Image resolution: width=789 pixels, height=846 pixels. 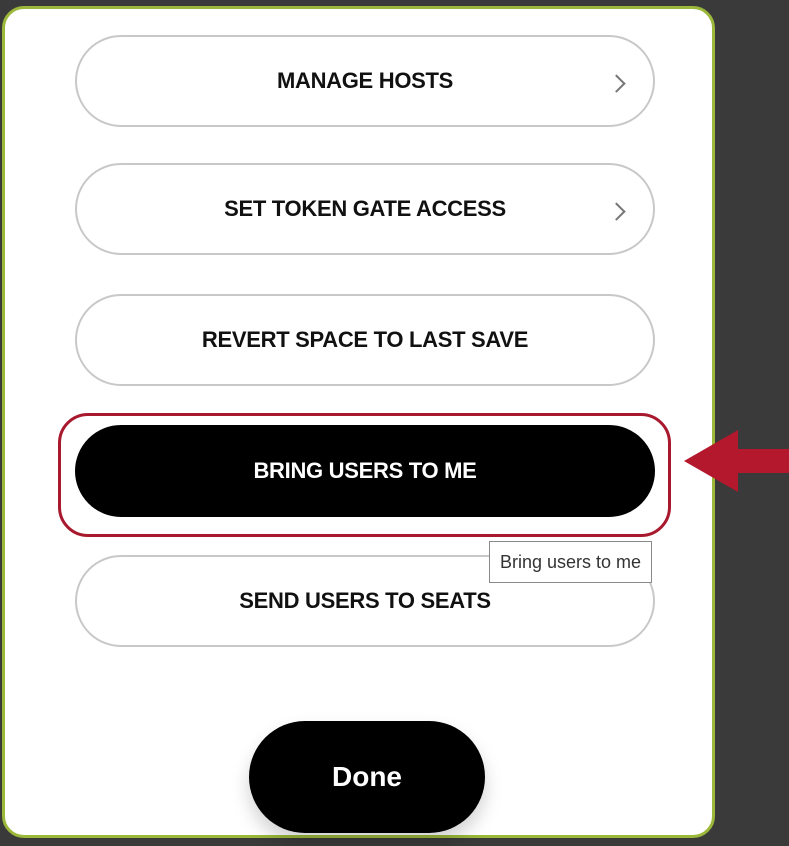 I want to click on manage-hosts-label: MANAGE HOSTS, so click(x=365, y=80).